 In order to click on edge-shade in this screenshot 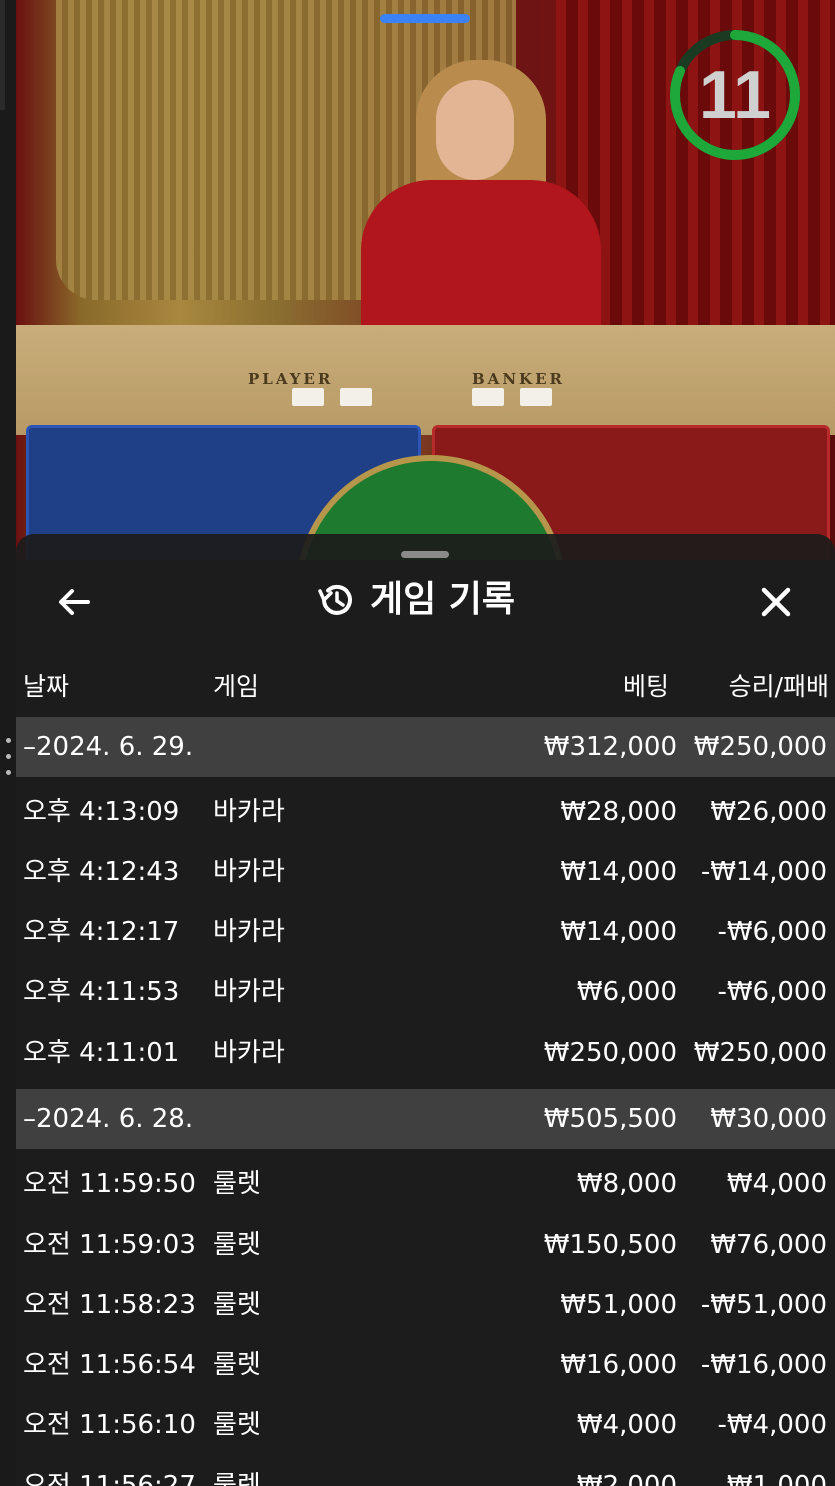, I will do `click(2, 55)`.